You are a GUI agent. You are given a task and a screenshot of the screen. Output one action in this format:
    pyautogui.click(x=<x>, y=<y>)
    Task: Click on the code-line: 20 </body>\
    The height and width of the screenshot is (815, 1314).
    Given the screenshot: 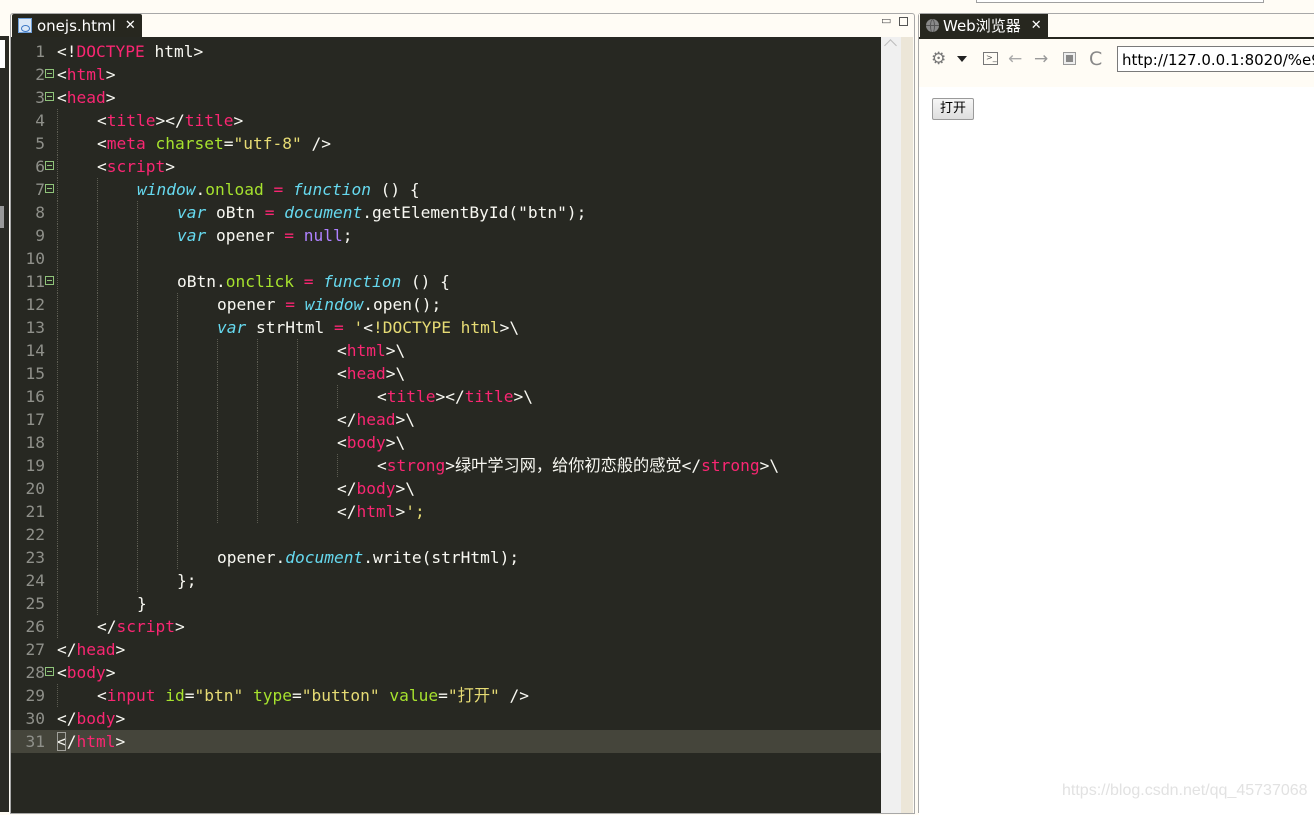 What is the action you would take?
    pyautogui.click(x=446, y=488)
    